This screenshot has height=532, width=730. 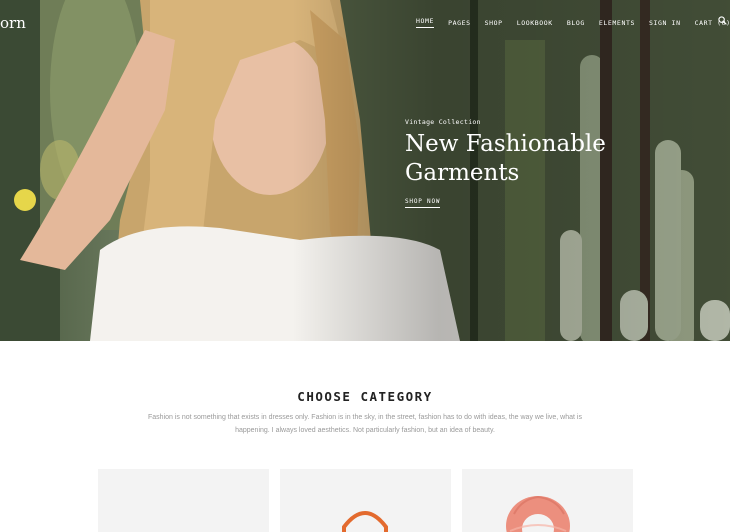 I want to click on nav-sign-in: SIGN IN, so click(x=665, y=23).